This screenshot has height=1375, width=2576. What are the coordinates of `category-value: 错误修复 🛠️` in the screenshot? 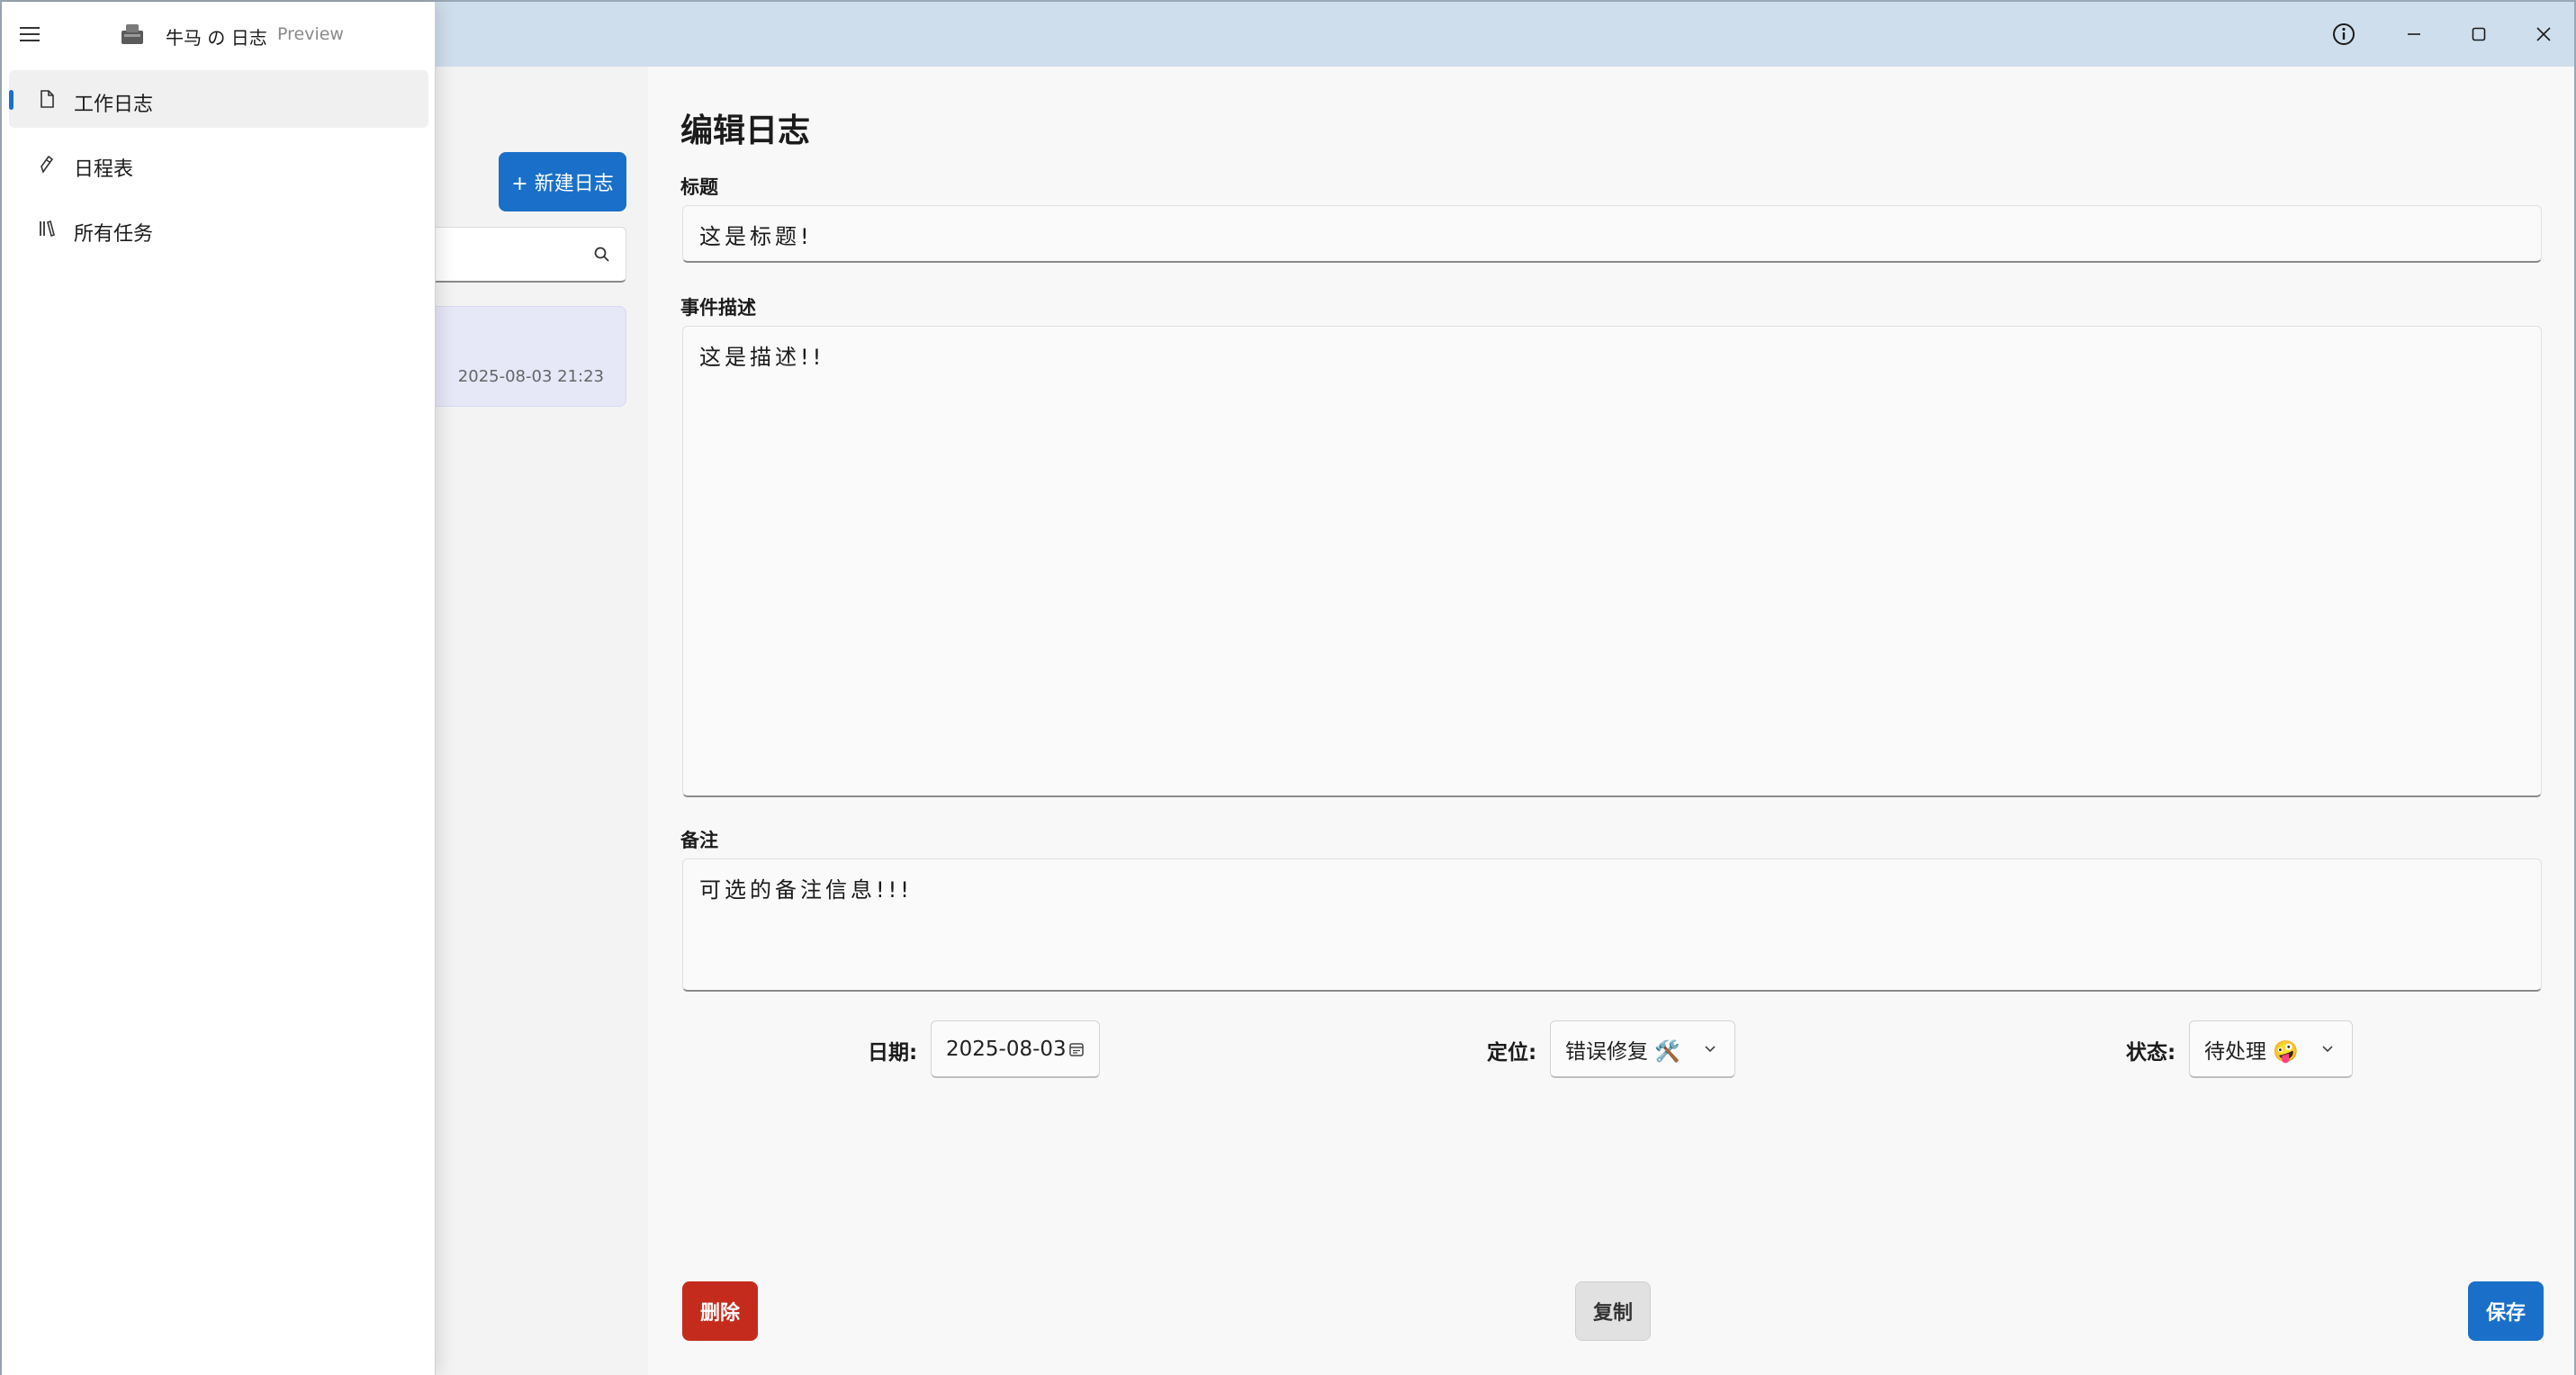 It's located at (1622, 1051).